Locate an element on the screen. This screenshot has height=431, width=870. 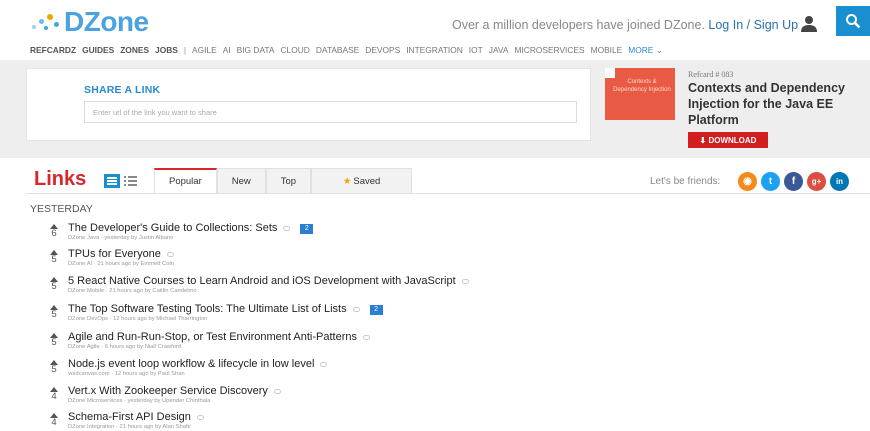
nav-iot: IOT is located at coordinates (476, 50).